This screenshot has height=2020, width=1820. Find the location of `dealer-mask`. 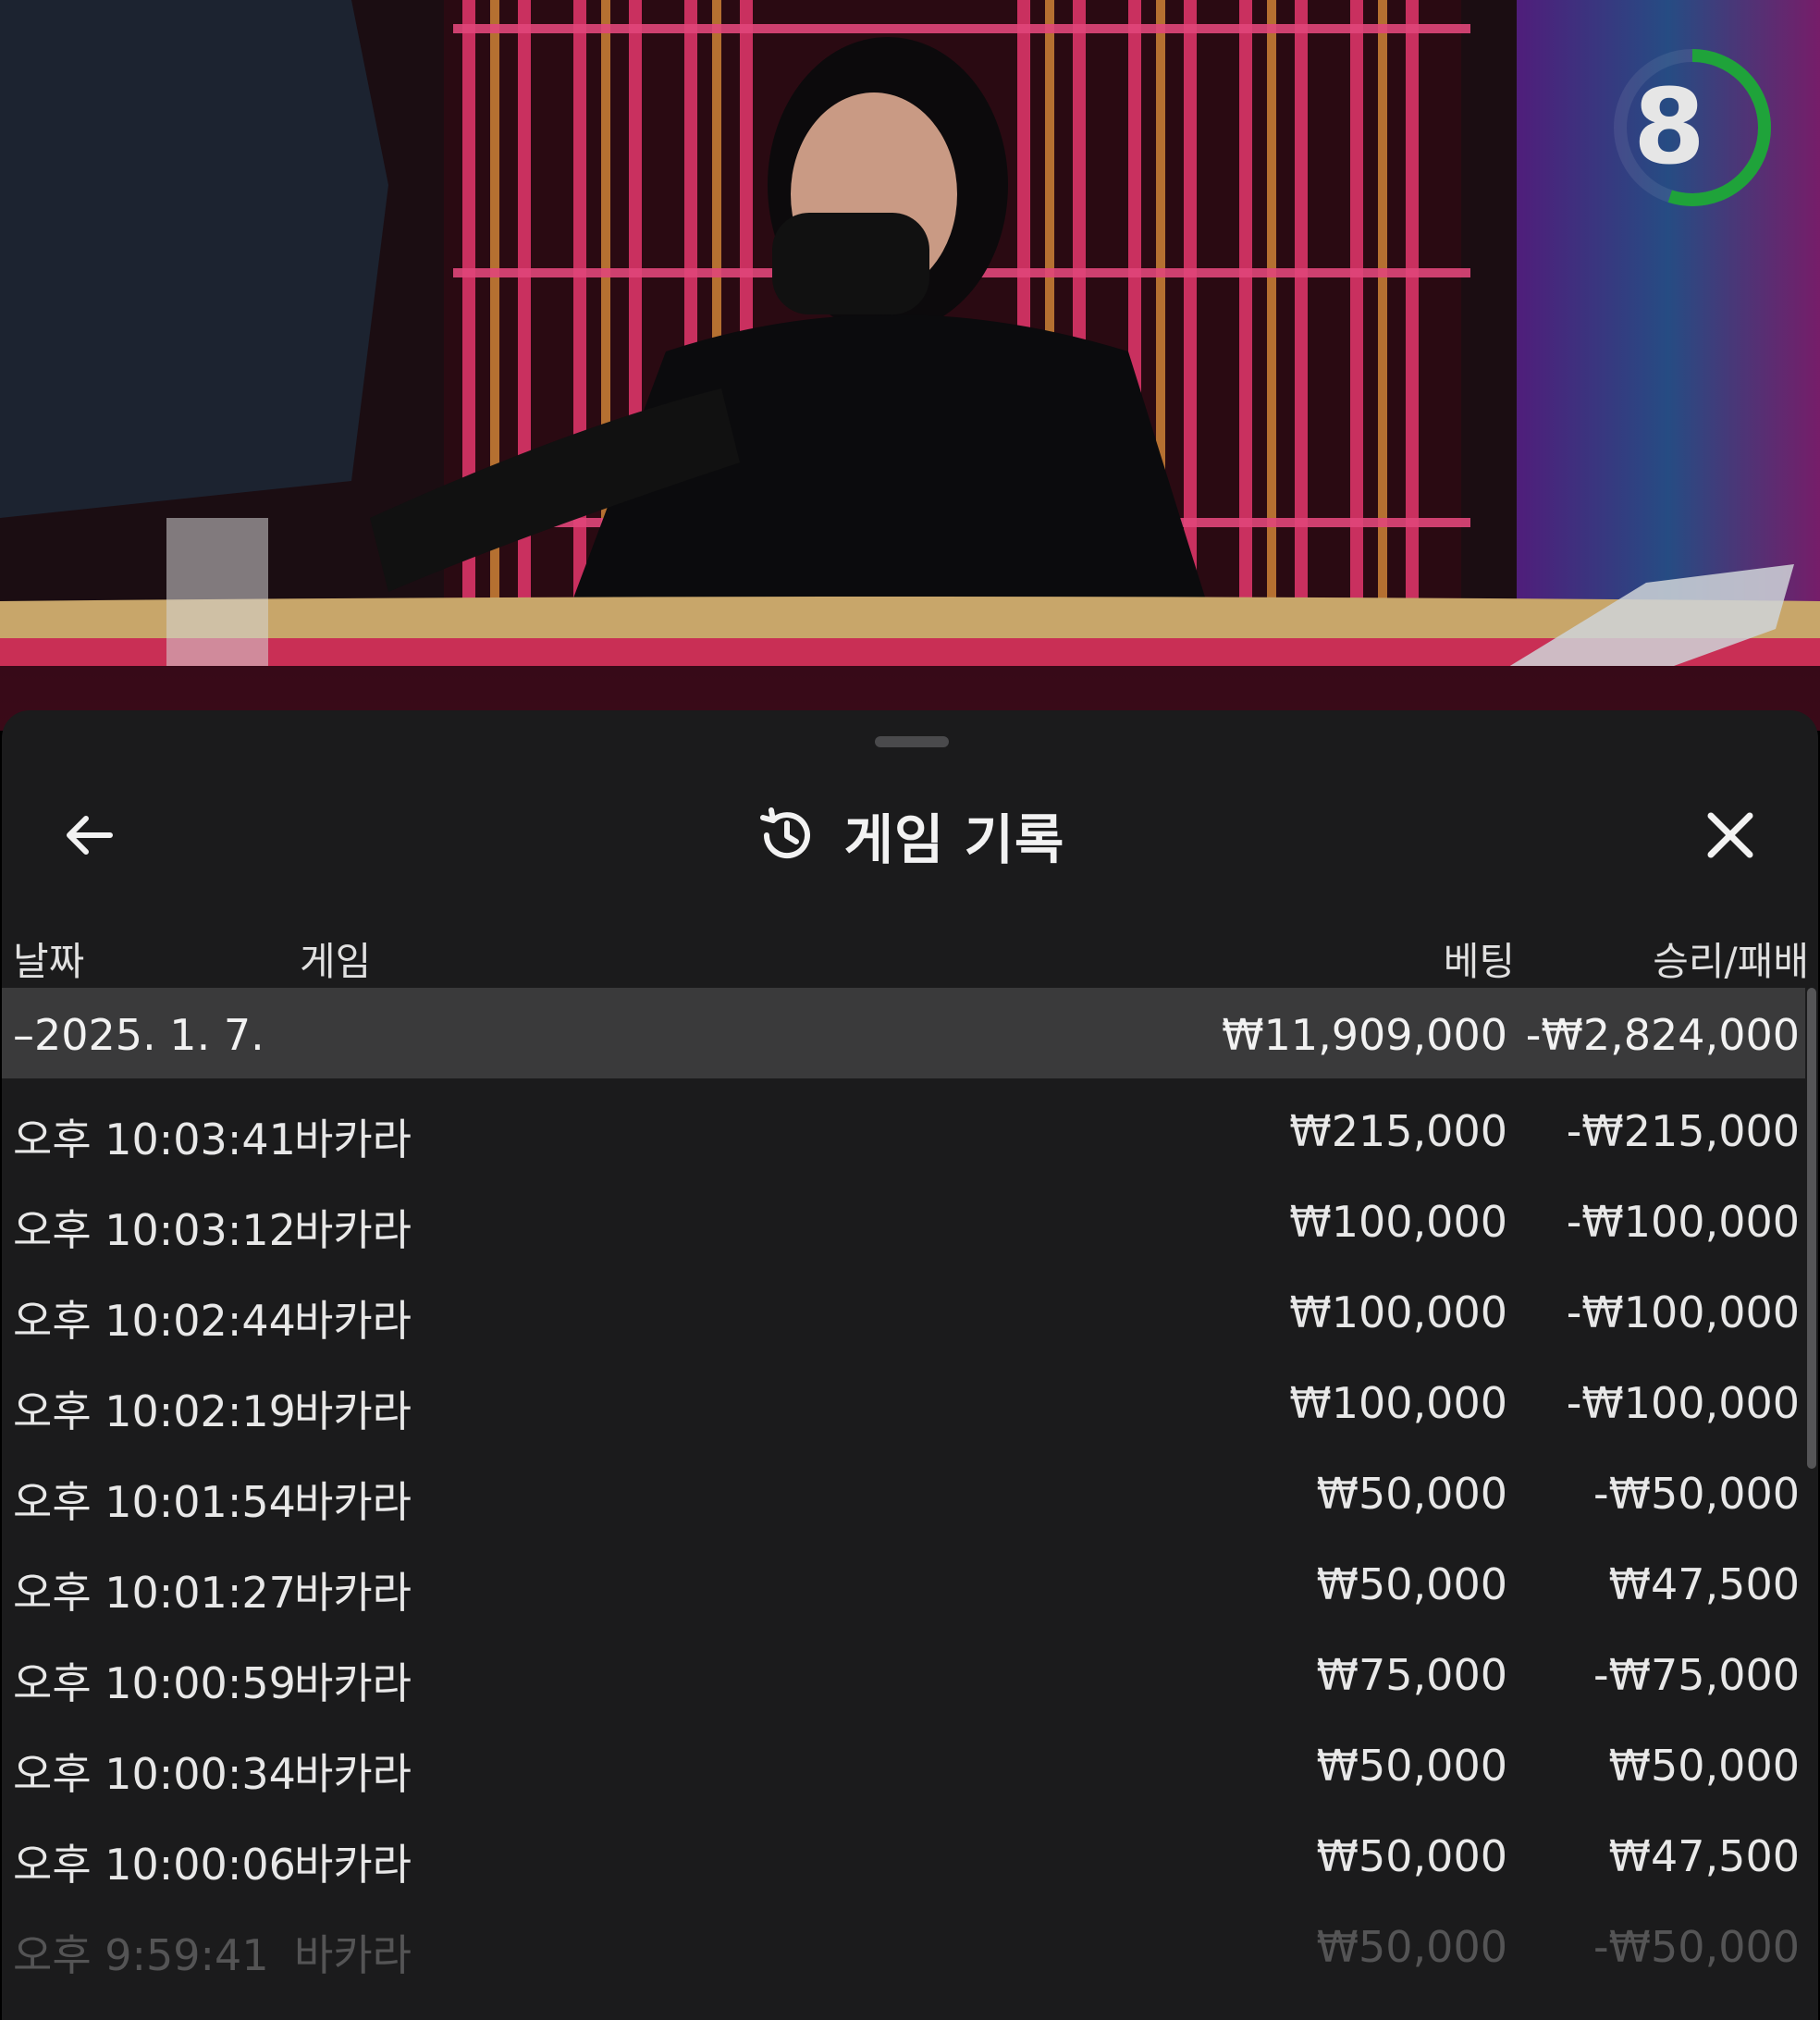

dealer-mask is located at coordinates (850, 264).